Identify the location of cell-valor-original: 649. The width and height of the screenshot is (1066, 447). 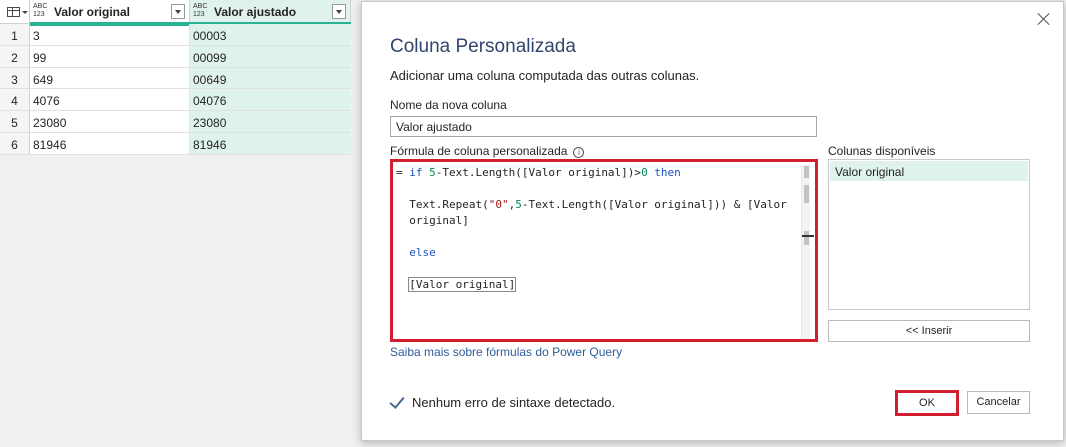
(110, 78).